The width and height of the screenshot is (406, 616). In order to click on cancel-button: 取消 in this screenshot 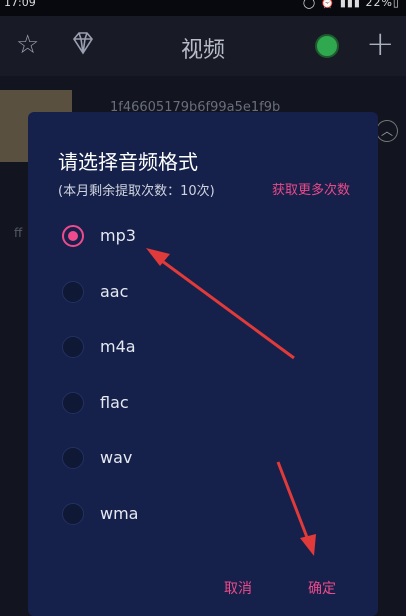, I will do `click(238, 588)`.